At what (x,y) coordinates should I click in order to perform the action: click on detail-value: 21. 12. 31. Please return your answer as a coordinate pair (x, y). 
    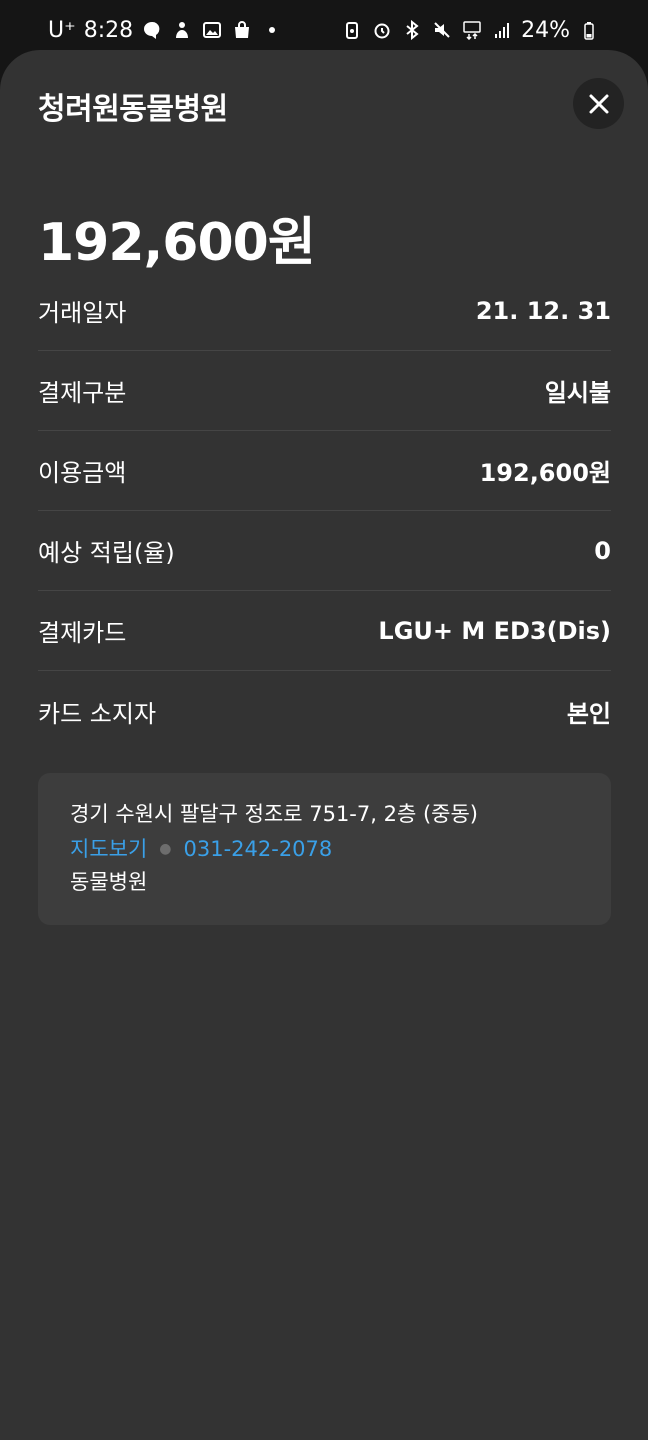
    Looking at the image, I should click on (543, 310).